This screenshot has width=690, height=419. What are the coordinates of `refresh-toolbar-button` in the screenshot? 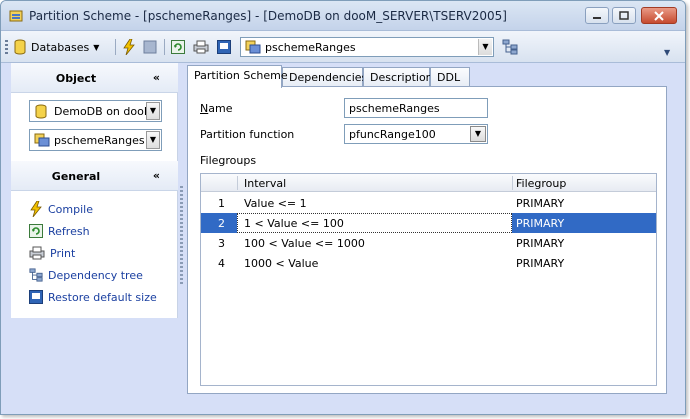 It's located at (178, 47).